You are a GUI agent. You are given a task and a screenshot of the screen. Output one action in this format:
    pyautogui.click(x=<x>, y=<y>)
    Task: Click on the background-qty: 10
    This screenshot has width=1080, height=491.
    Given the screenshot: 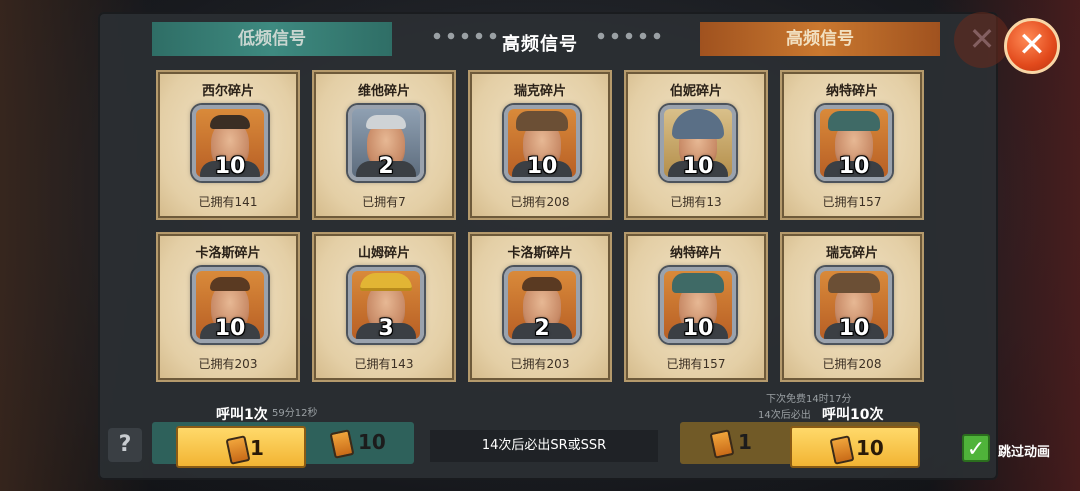 What is the action you would take?
    pyautogui.click(x=372, y=442)
    